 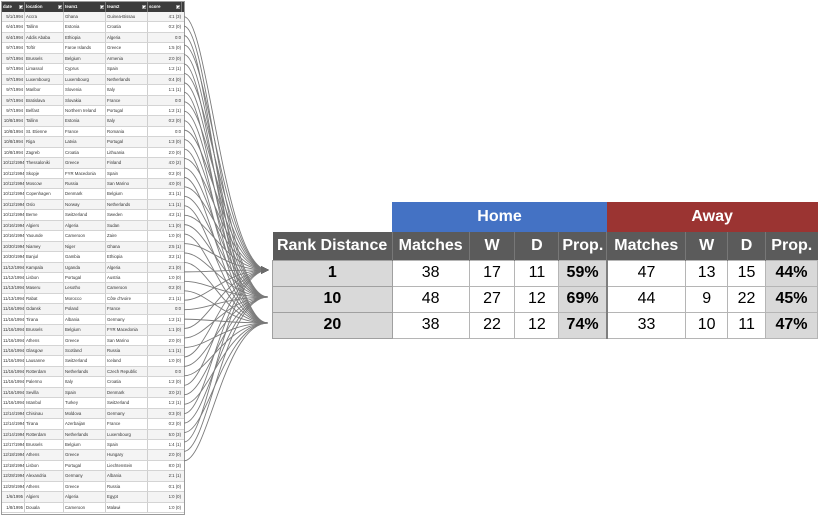 I want to click on table-row: 12/29/1994 Athens Greece Russia 0:1 (0), so click(x=93, y=487).